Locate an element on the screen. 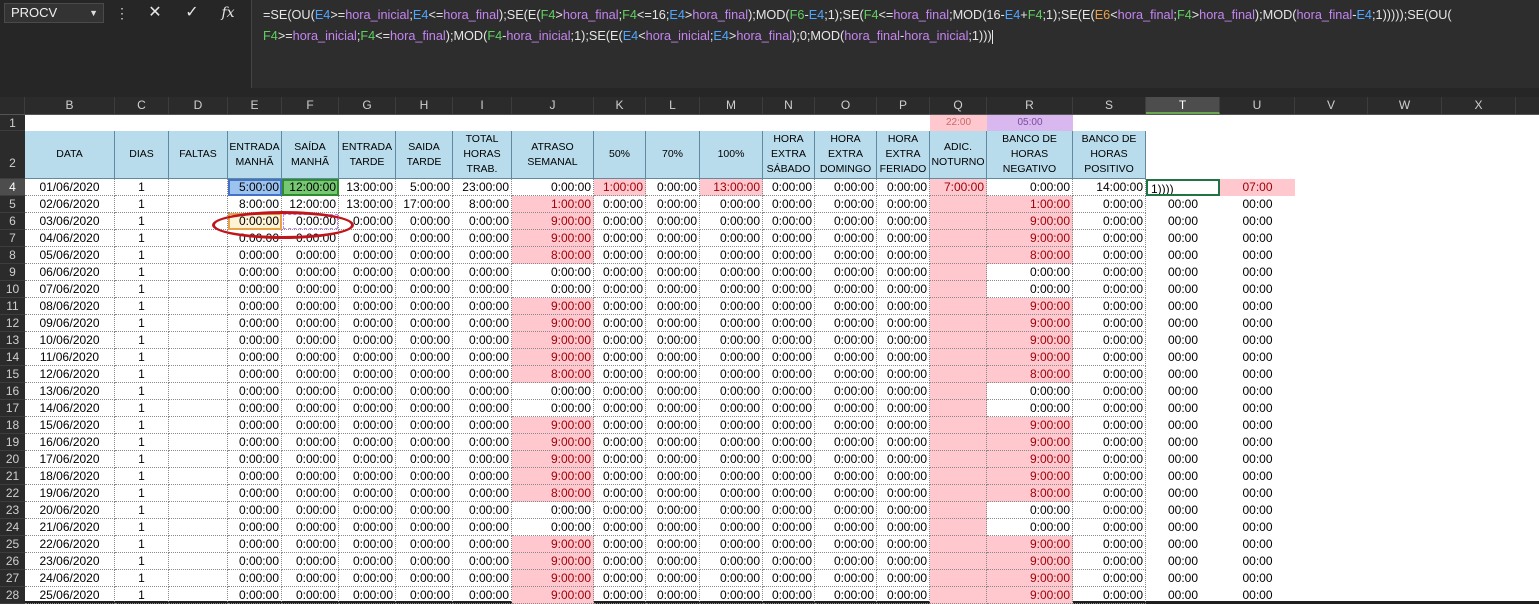  cell-c4: 1 is located at coordinates (142, 187).